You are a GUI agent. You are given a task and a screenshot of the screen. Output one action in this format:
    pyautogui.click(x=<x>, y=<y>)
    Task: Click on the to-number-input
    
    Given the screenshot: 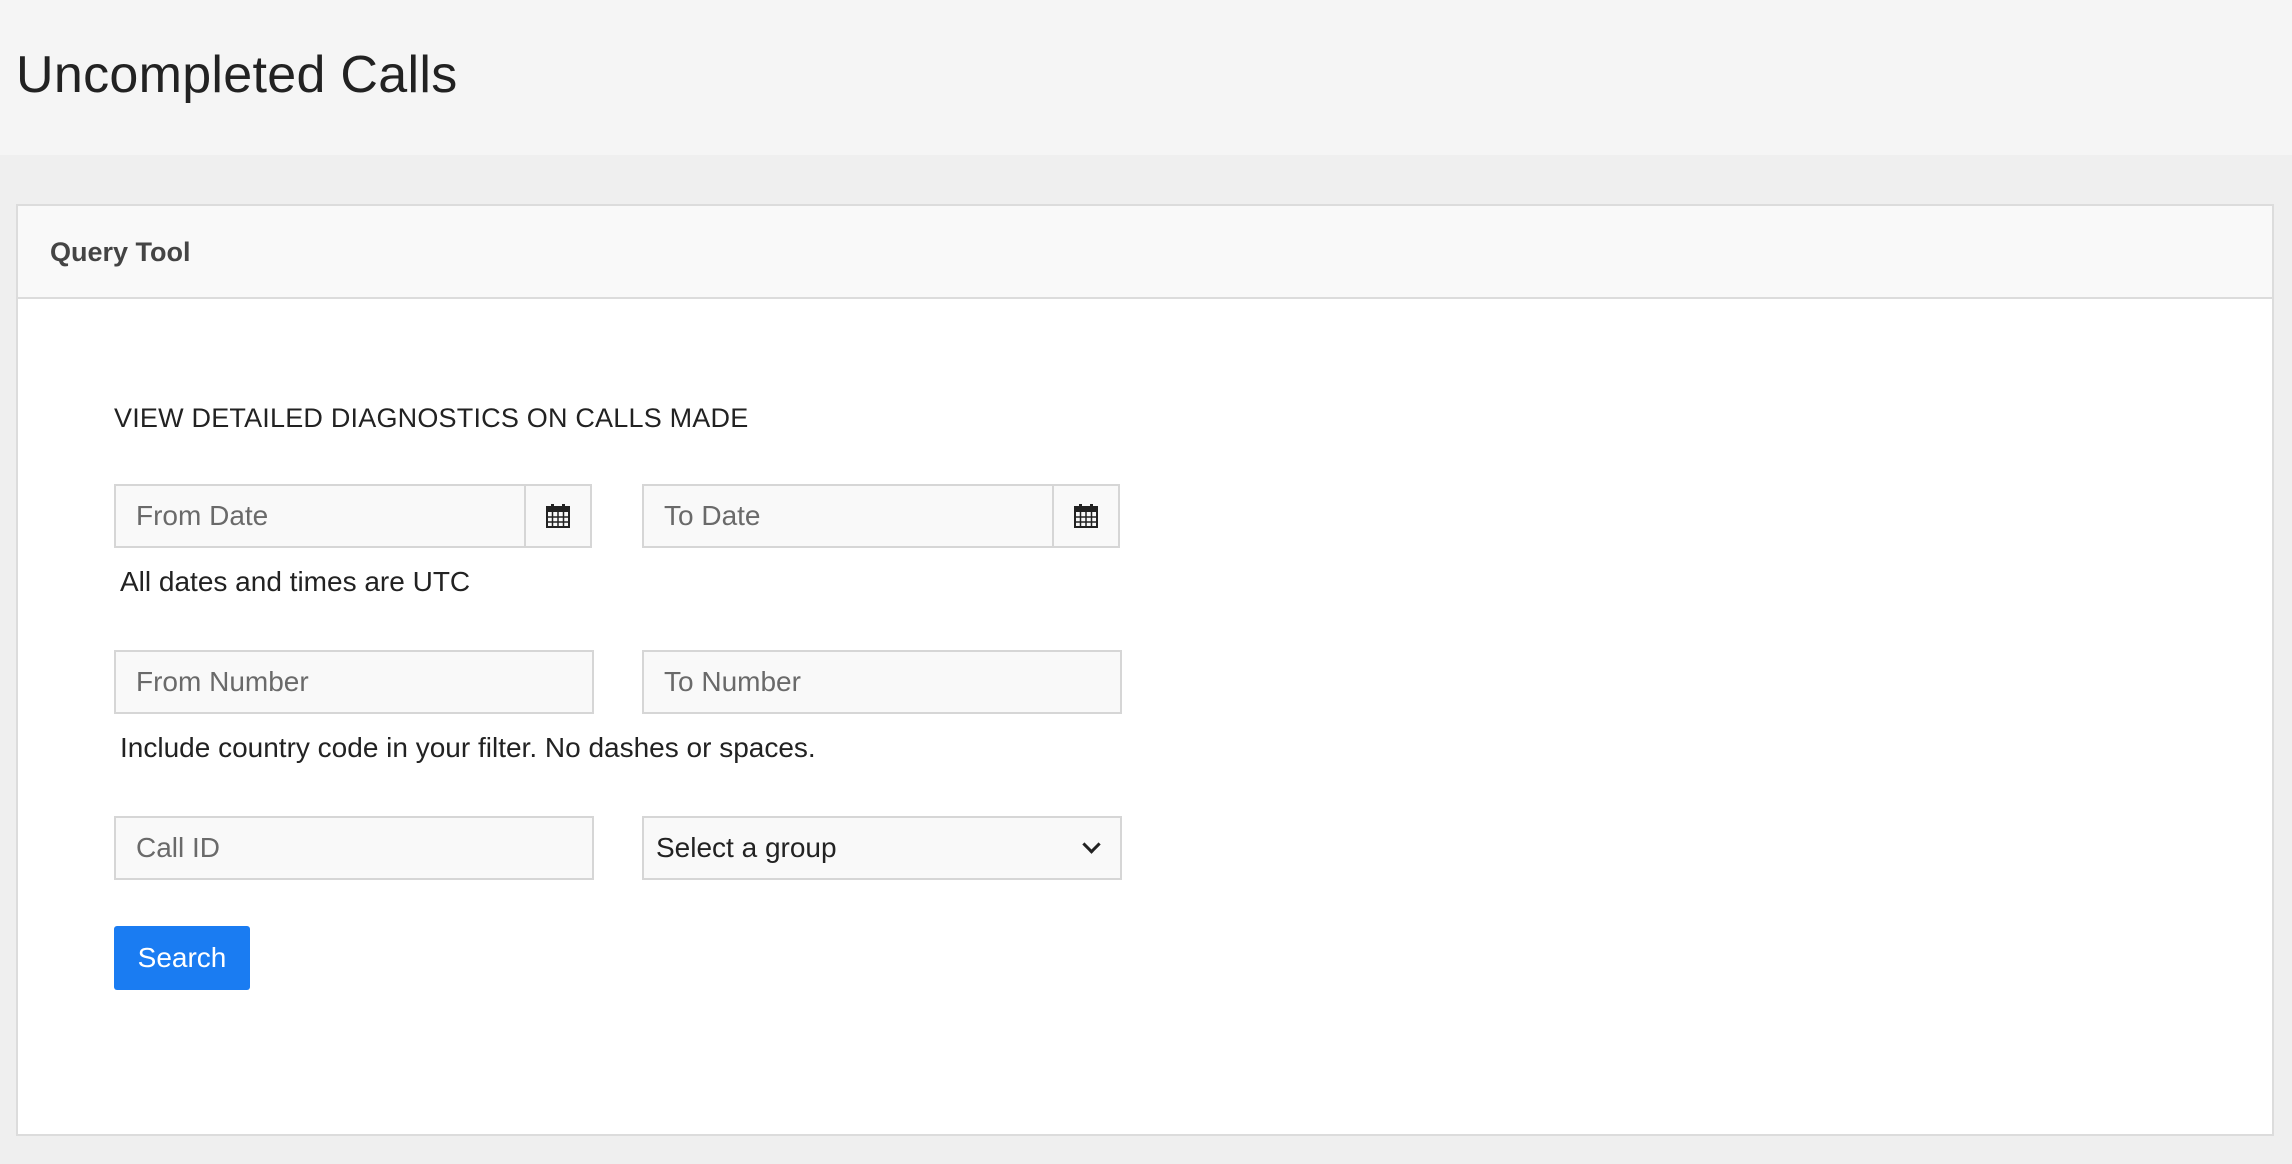 What is the action you would take?
    pyautogui.click(x=882, y=682)
    